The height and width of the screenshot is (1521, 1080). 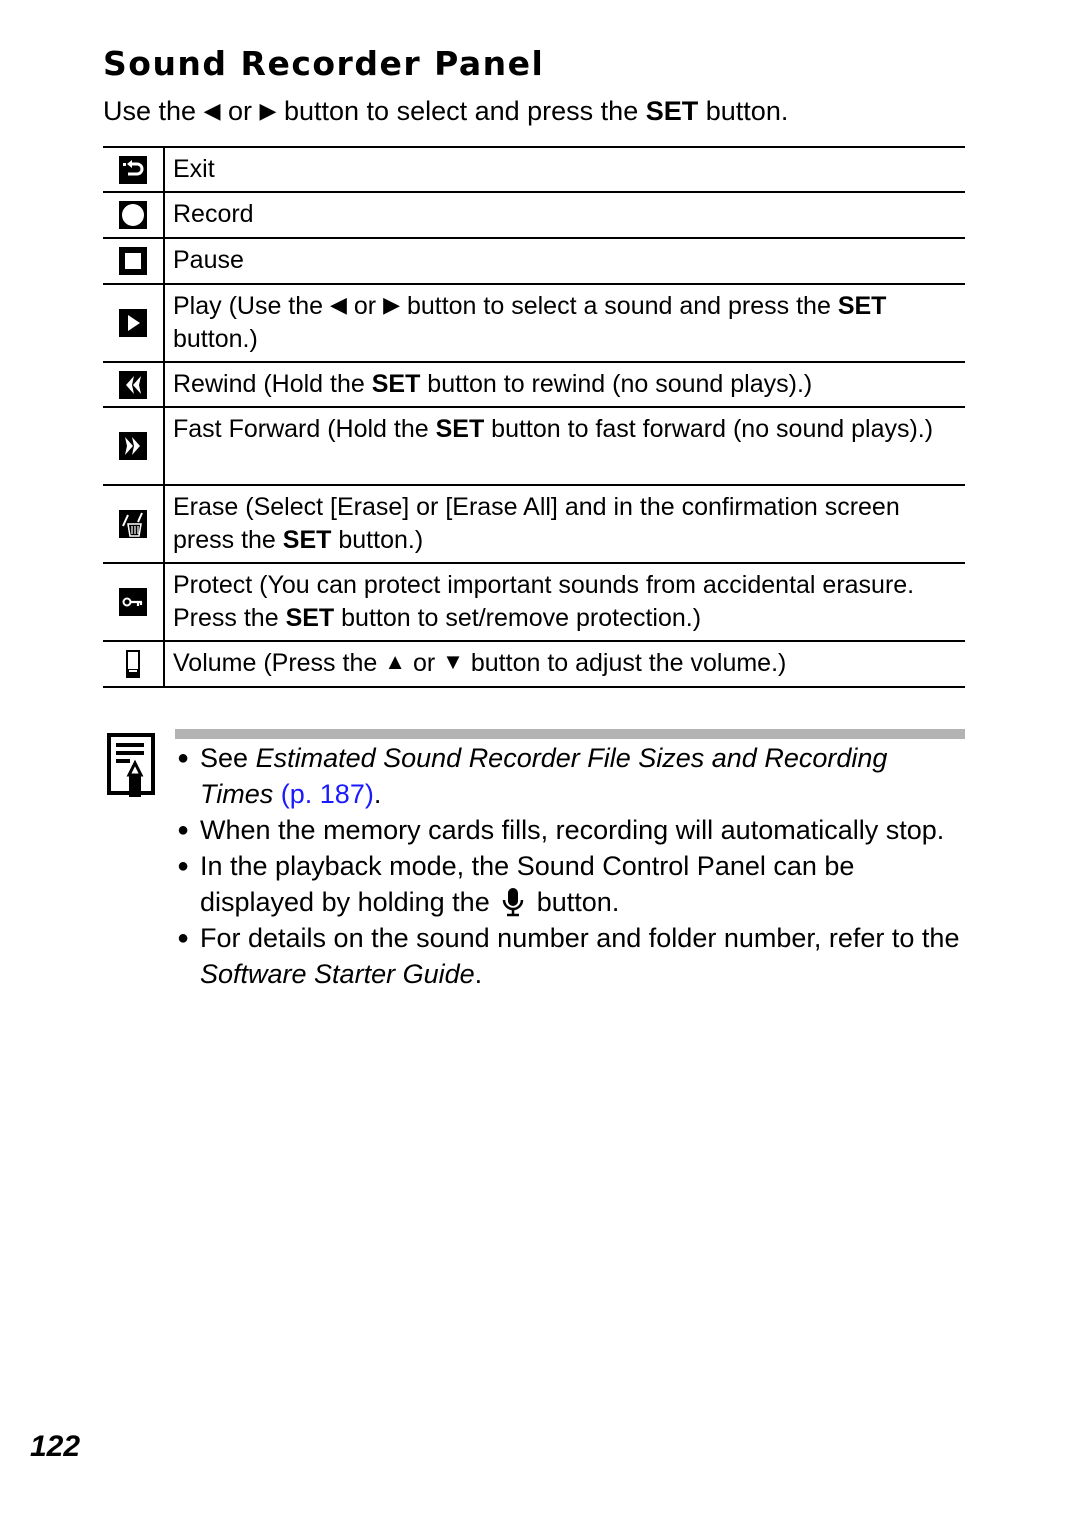 I want to click on intro-text: or, so click(x=240, y=111).